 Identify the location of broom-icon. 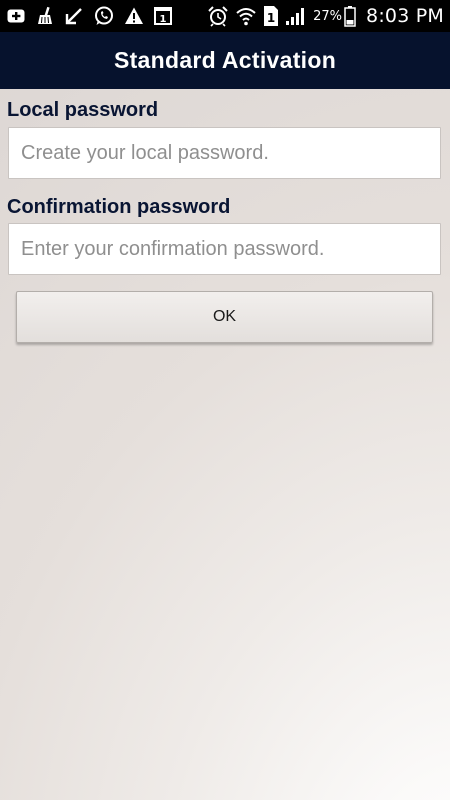
(45, 16).